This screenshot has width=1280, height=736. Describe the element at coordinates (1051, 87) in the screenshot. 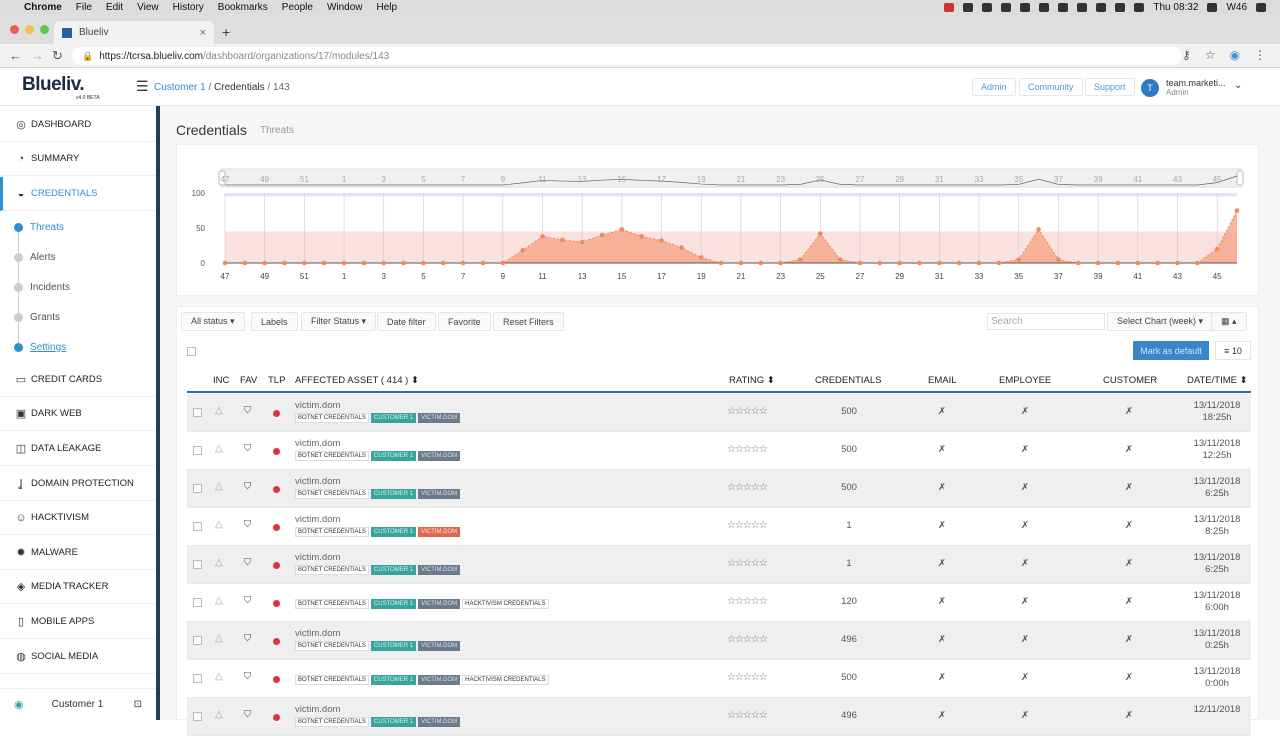

I see `community-button: Community` at that location.